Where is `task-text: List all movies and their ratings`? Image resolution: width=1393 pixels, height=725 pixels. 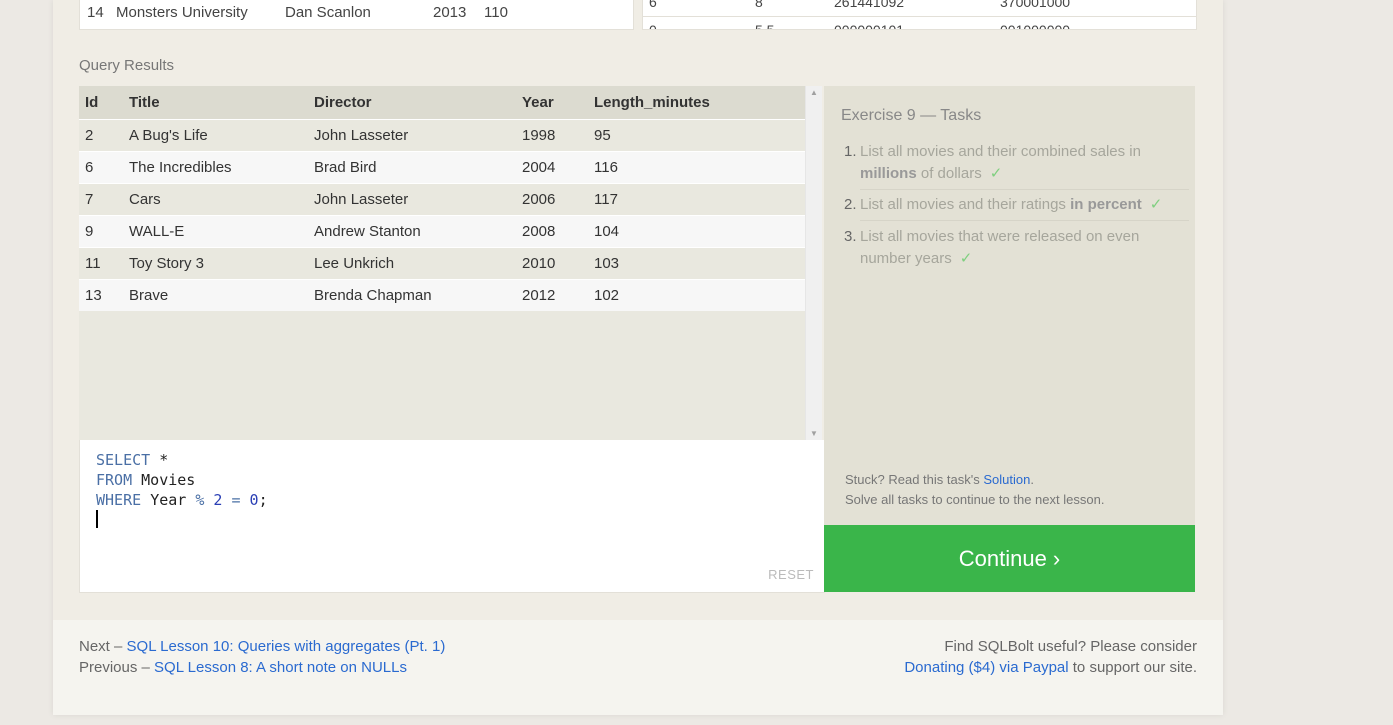
task-text: List all movies and their ratings is located at coordinates (963, 204).